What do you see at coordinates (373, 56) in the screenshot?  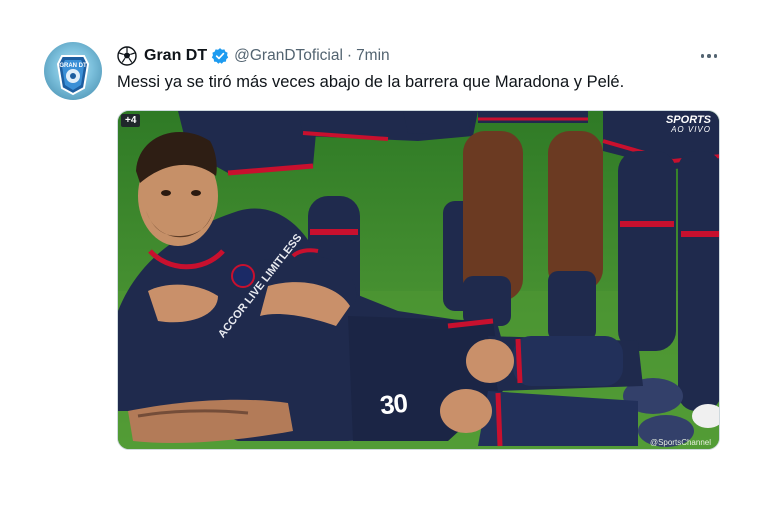 I see `timestamp: 7min` at bounding box center [373, 56].